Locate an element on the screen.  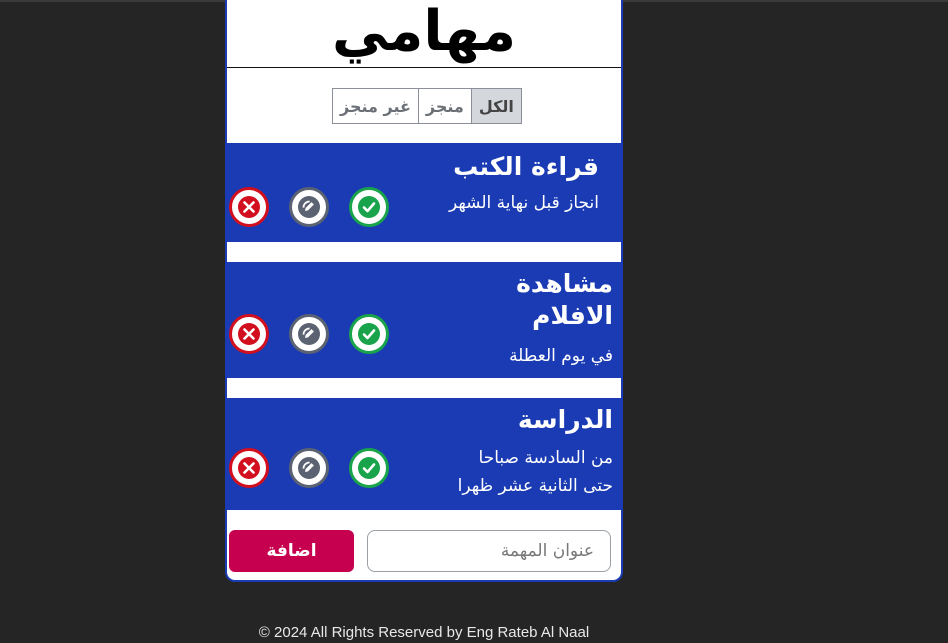
task-text: مشاهدة الافلام في يوم العطلة is located at coordinates (561, 319).